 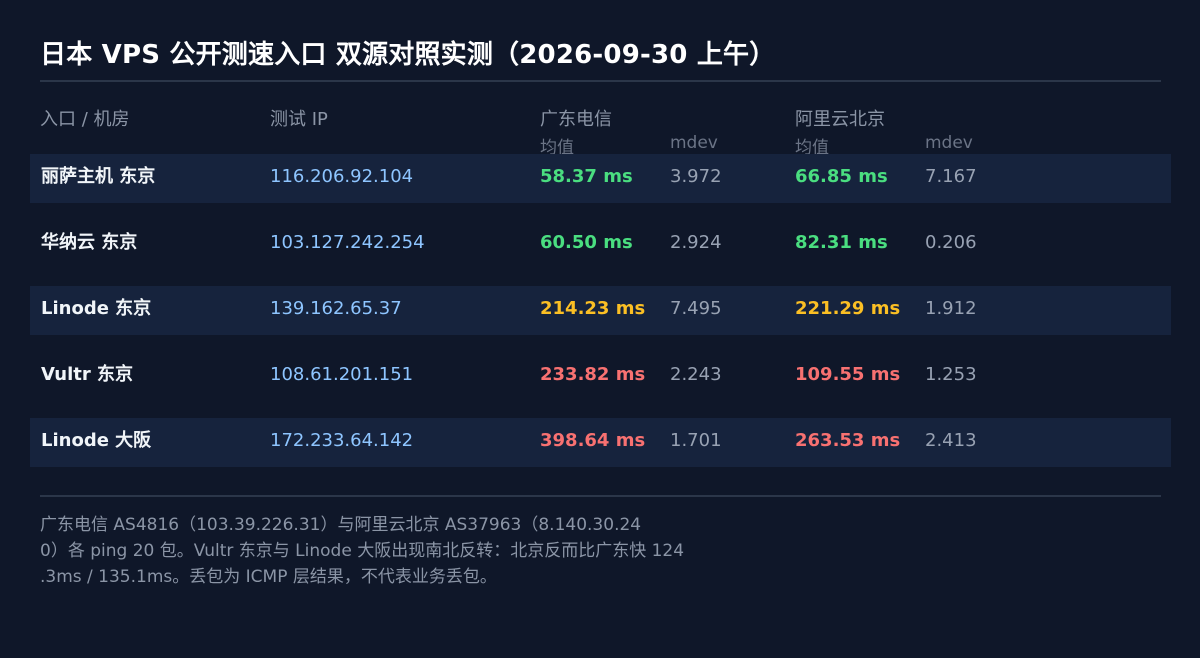 I want to click on ali-mdev: 1.912, so click(x=951, y=308).